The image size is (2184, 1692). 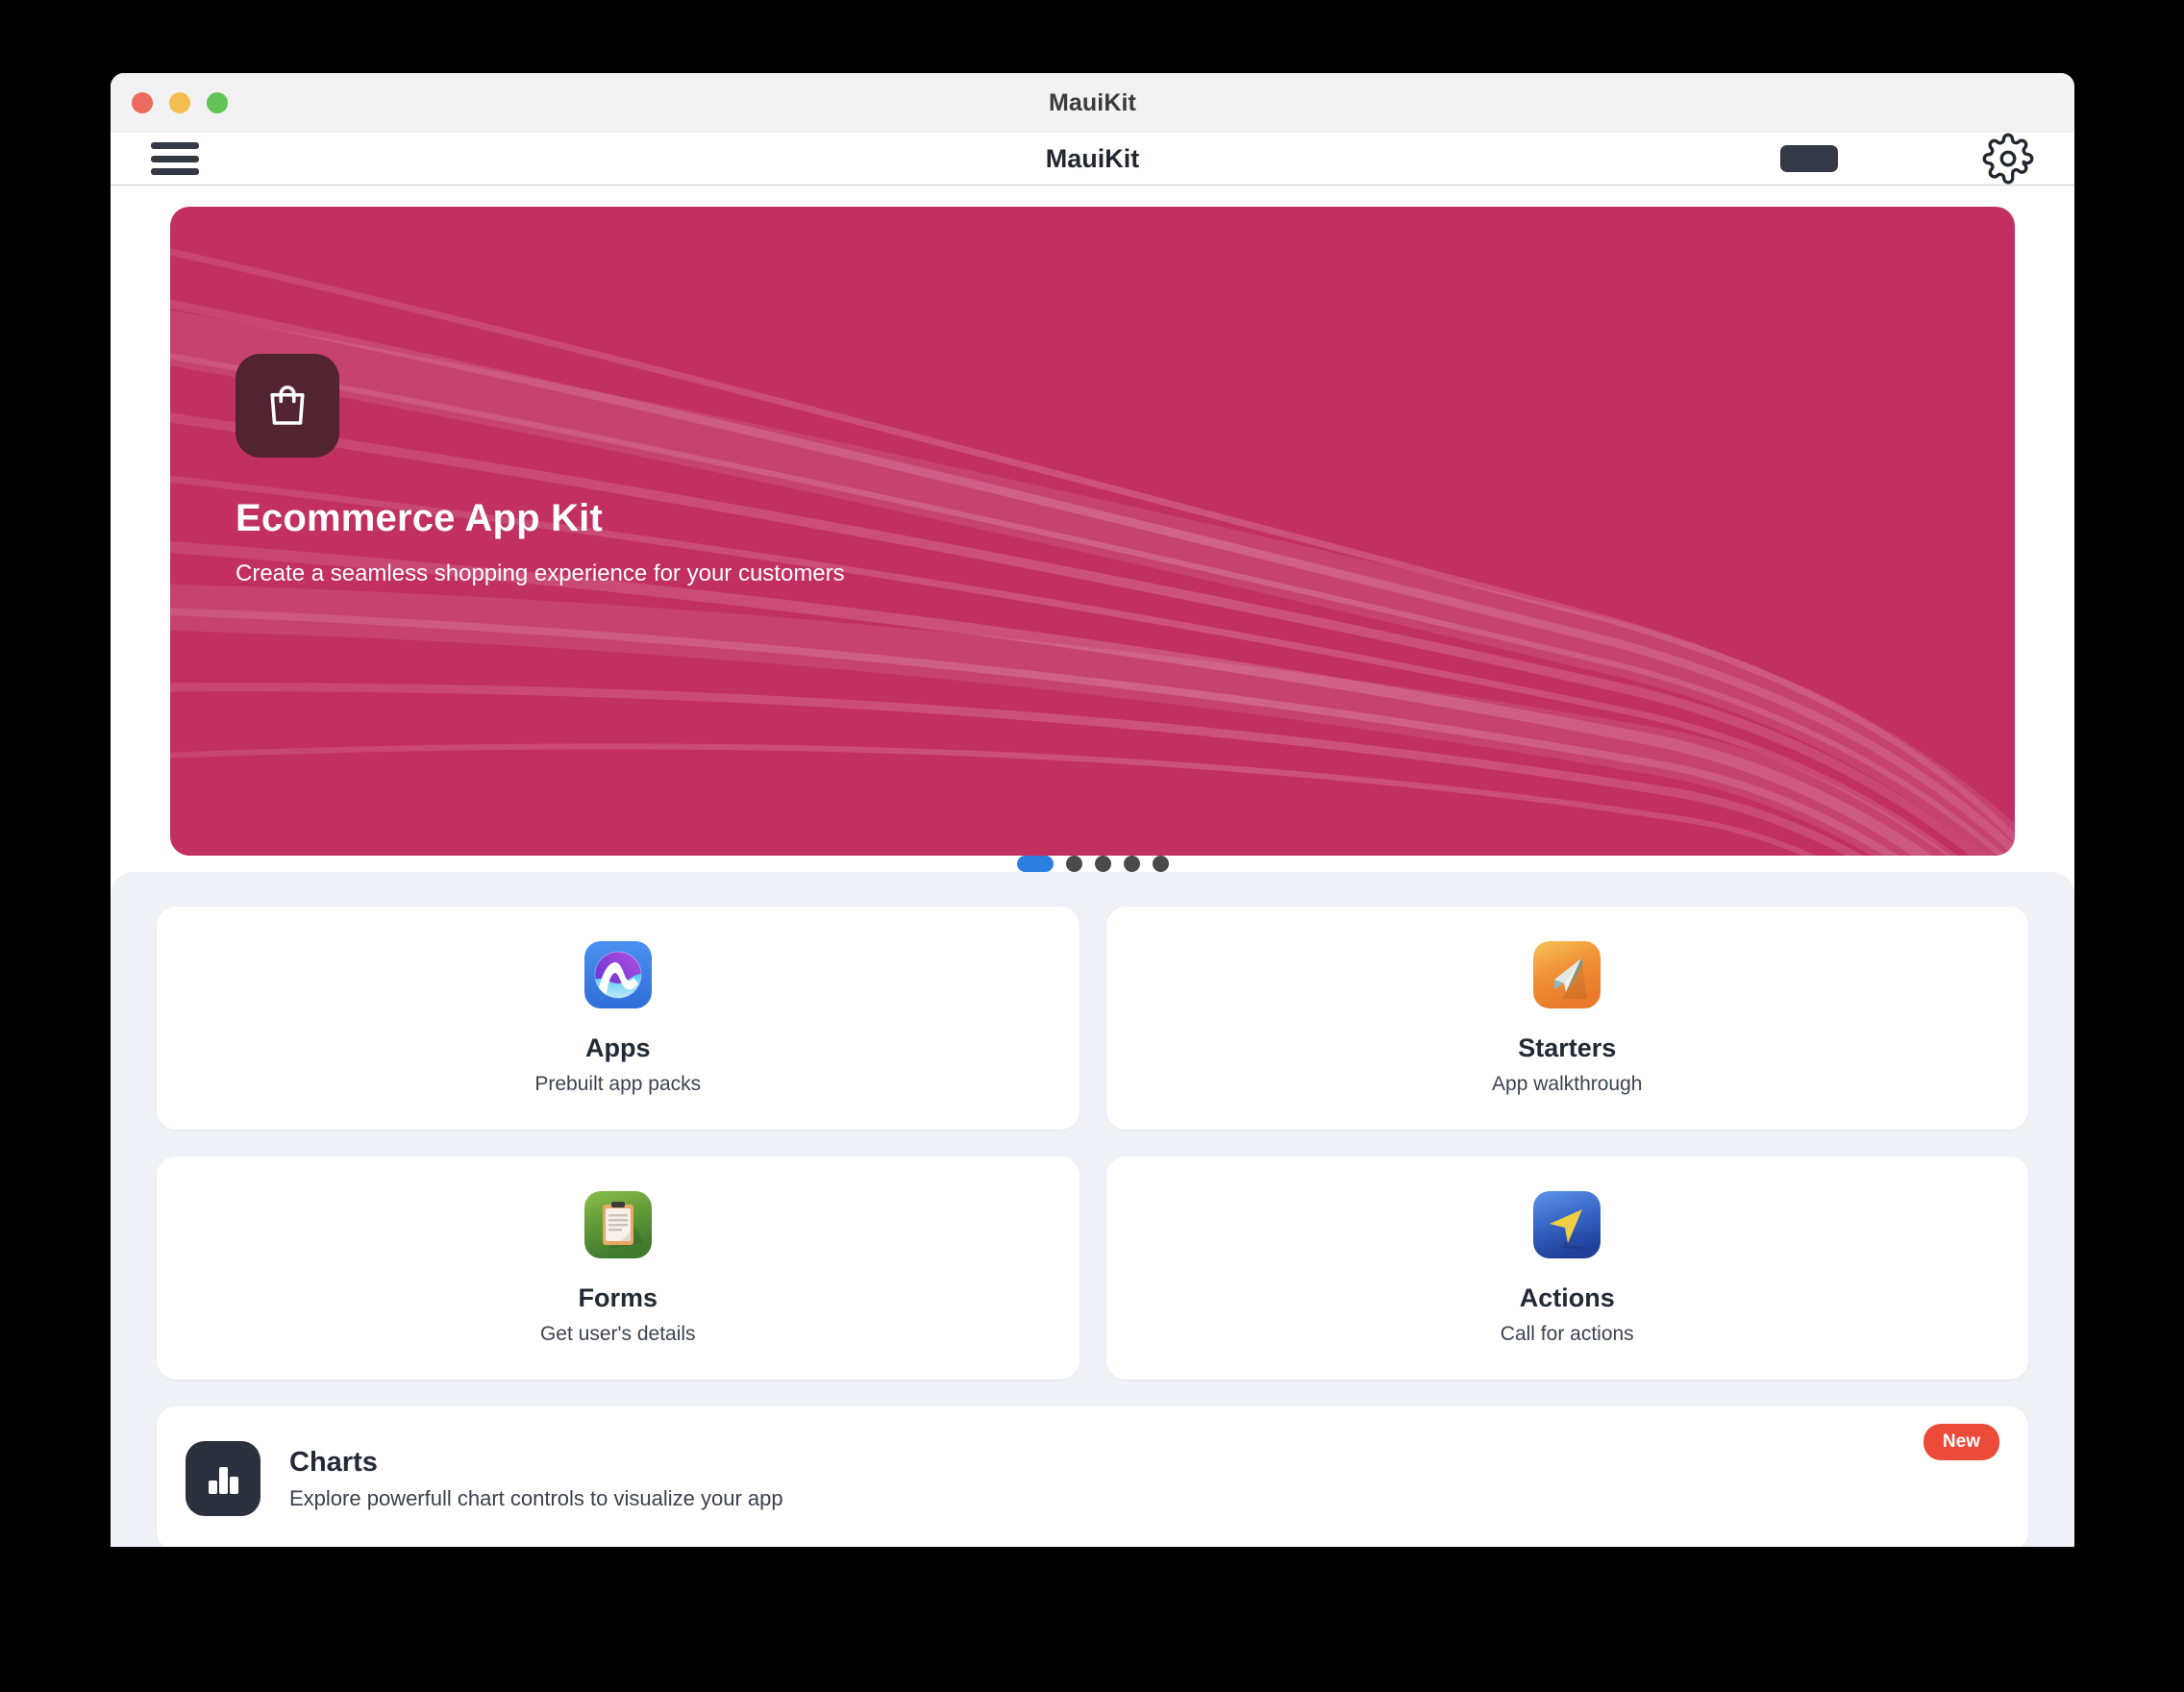 I want to click on bar-chart-icon, so click(x=224, y=1478).